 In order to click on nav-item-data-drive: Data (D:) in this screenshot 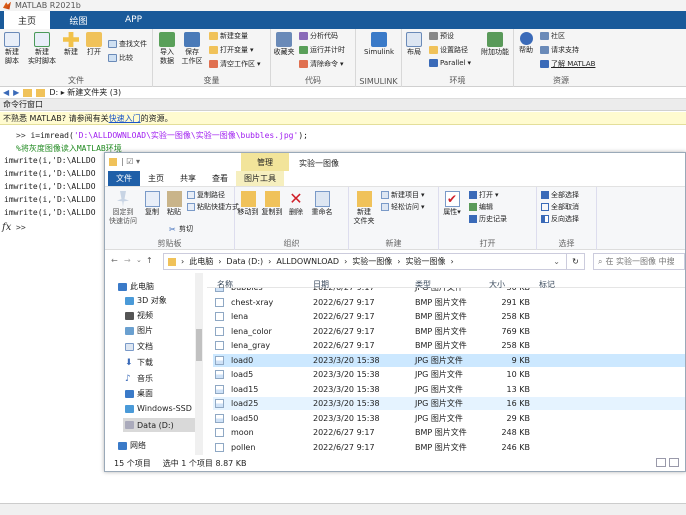, I will do `click(162, 425)`.